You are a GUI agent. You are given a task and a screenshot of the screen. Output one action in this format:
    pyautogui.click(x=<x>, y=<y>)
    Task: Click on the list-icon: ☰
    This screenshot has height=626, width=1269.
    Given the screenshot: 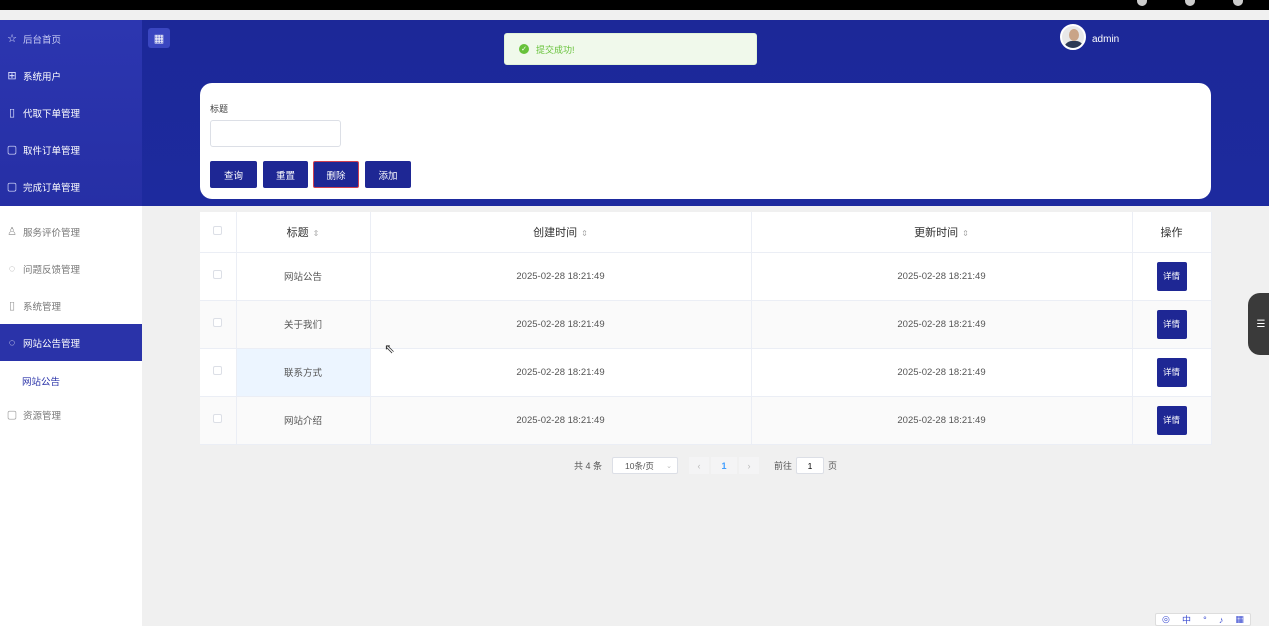 What is the action you would take?
    pyautogui.click(x=1261, y=324)
    